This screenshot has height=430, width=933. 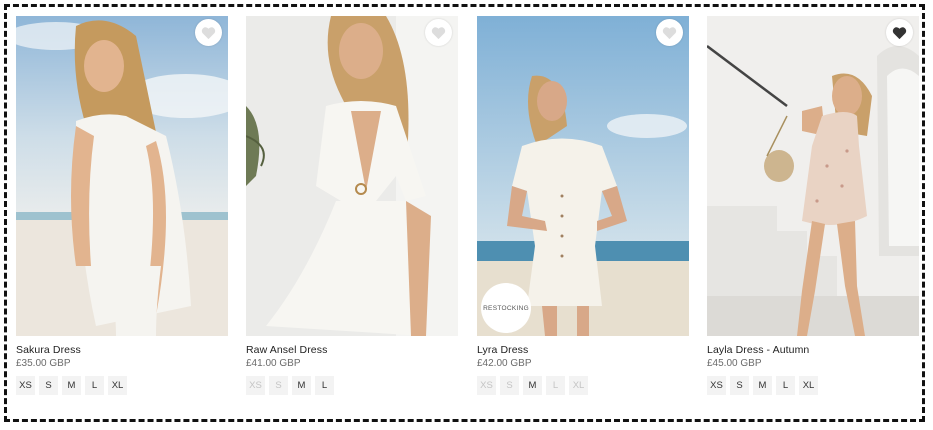 What do you see at coordinates (734, 363) in the screenshot?
I see `product-price: £45.00 GBP` at bounding box center [734, 363].